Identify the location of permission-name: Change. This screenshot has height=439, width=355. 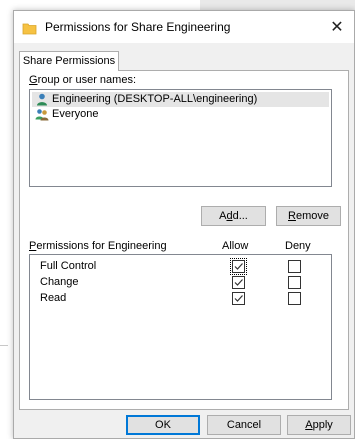
(59, 282).